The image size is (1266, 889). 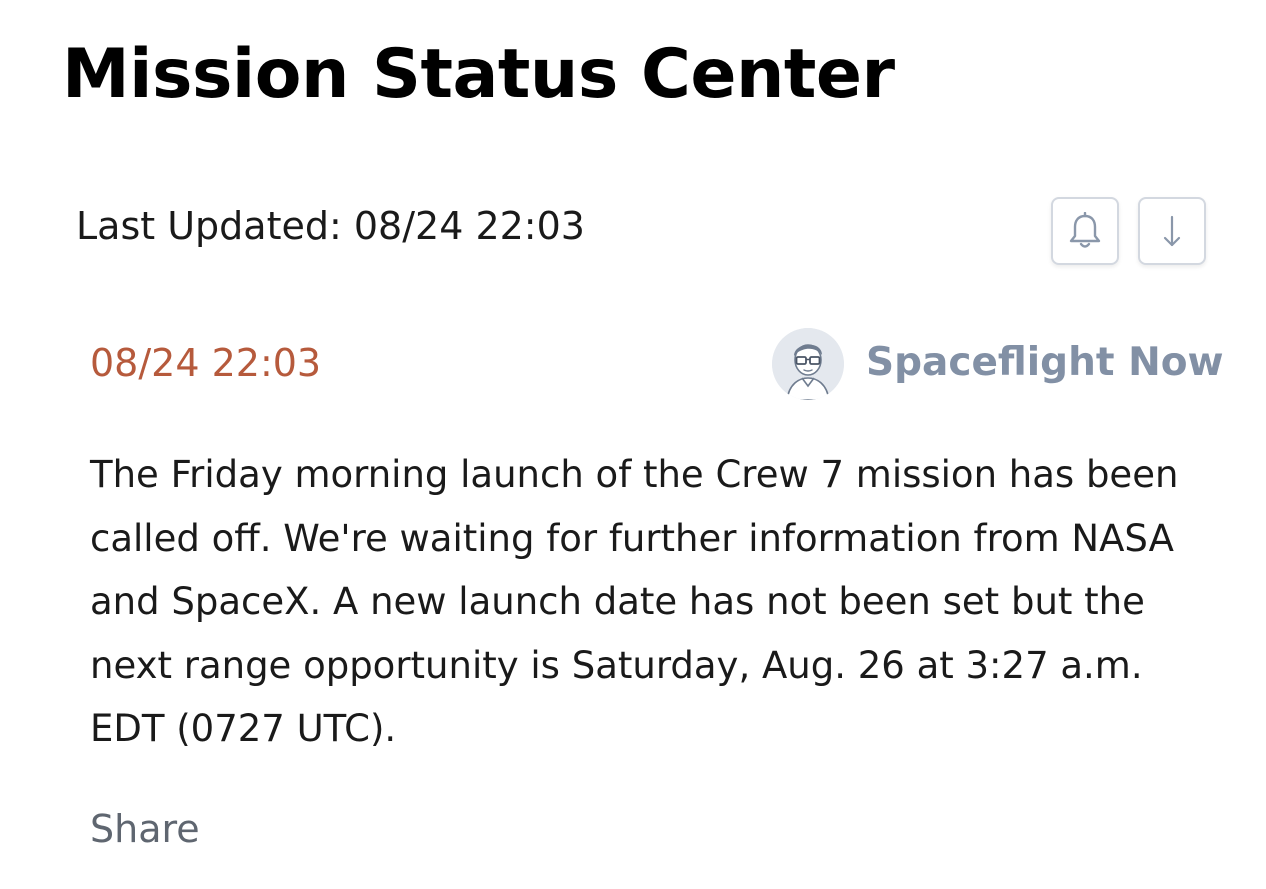 I want to click on share-link: Share, so click(x=145, y=829).